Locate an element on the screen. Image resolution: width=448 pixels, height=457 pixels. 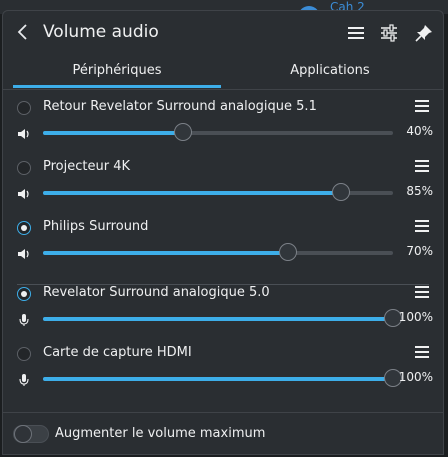
device-name: Retour Revelator Surround analogique 5.1 is located at coordinates (180, 106).